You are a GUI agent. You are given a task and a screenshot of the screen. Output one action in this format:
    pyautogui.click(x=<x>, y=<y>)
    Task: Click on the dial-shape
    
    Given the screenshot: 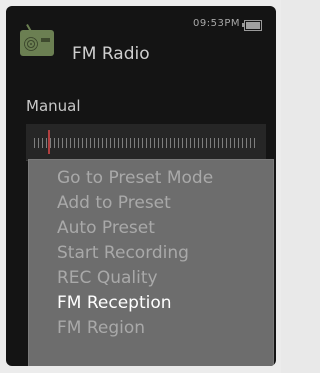 What is the action you would take?
    pyautogui.click(x=45, y=40)
    